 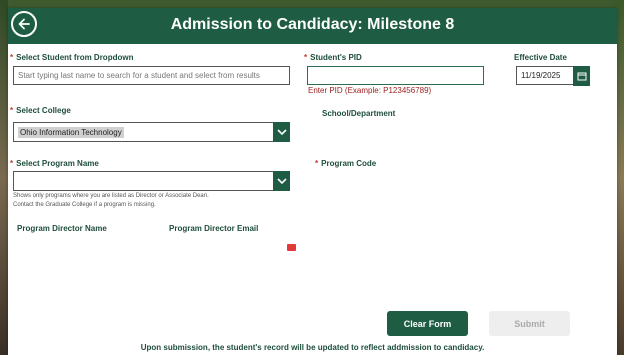 I want to click on program-dropdown-button, so click(x=281, y=181).